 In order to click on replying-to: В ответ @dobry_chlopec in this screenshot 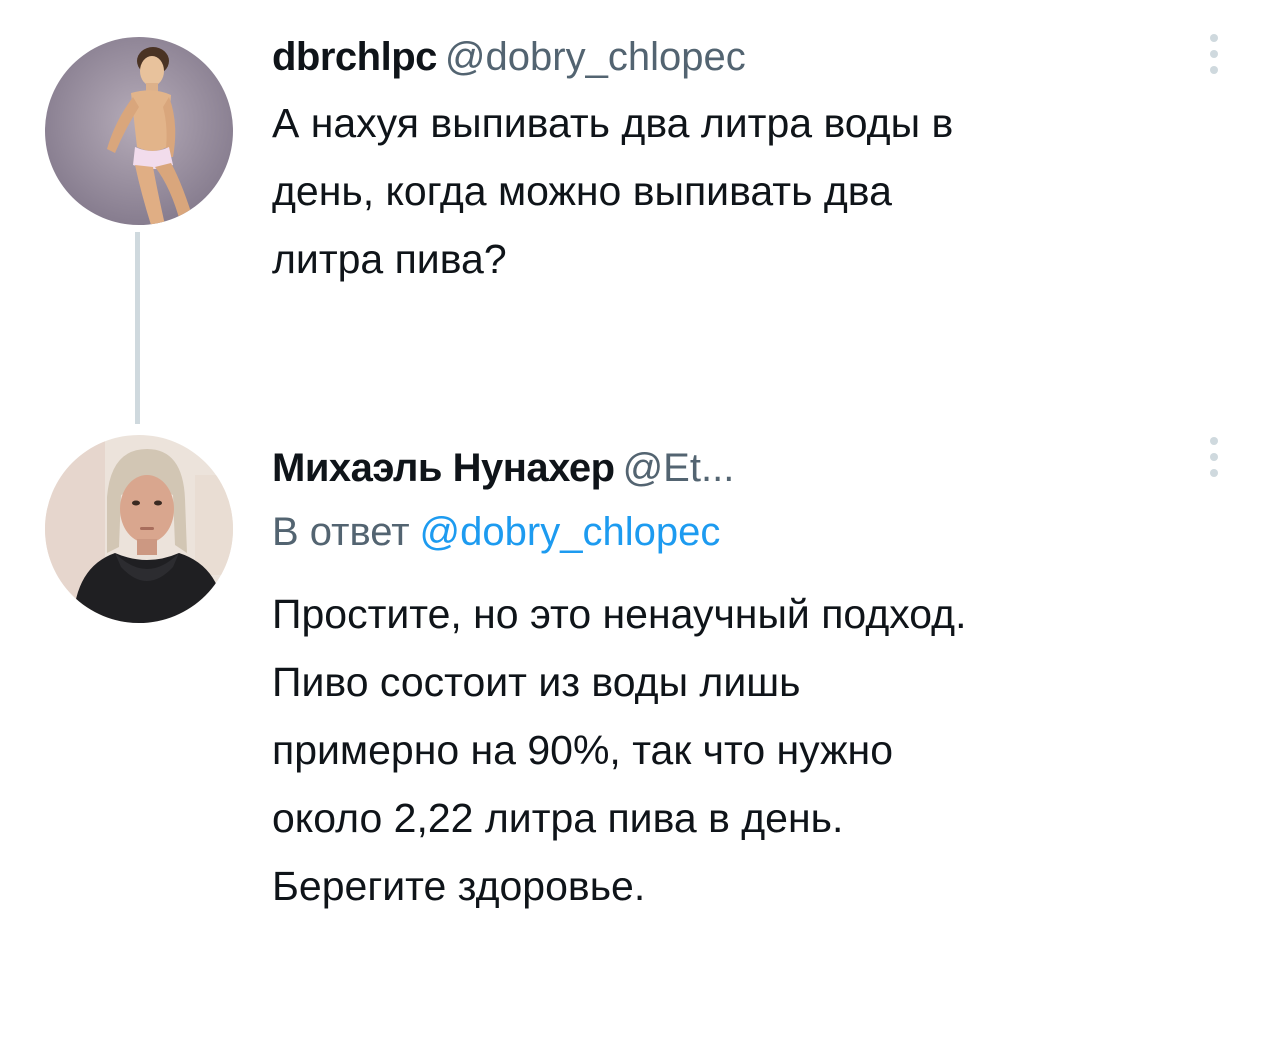, I will do `click(736, 532)`.